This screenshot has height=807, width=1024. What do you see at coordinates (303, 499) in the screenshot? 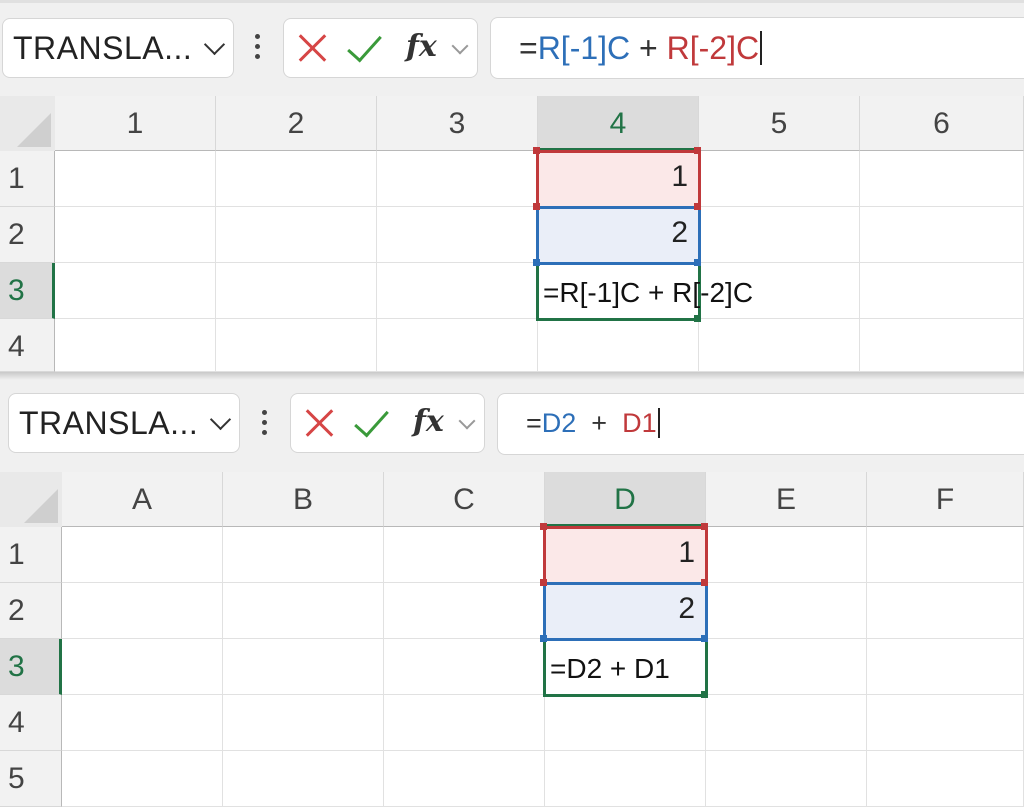
I see `column-header: B` at bounding box center [303, 499].